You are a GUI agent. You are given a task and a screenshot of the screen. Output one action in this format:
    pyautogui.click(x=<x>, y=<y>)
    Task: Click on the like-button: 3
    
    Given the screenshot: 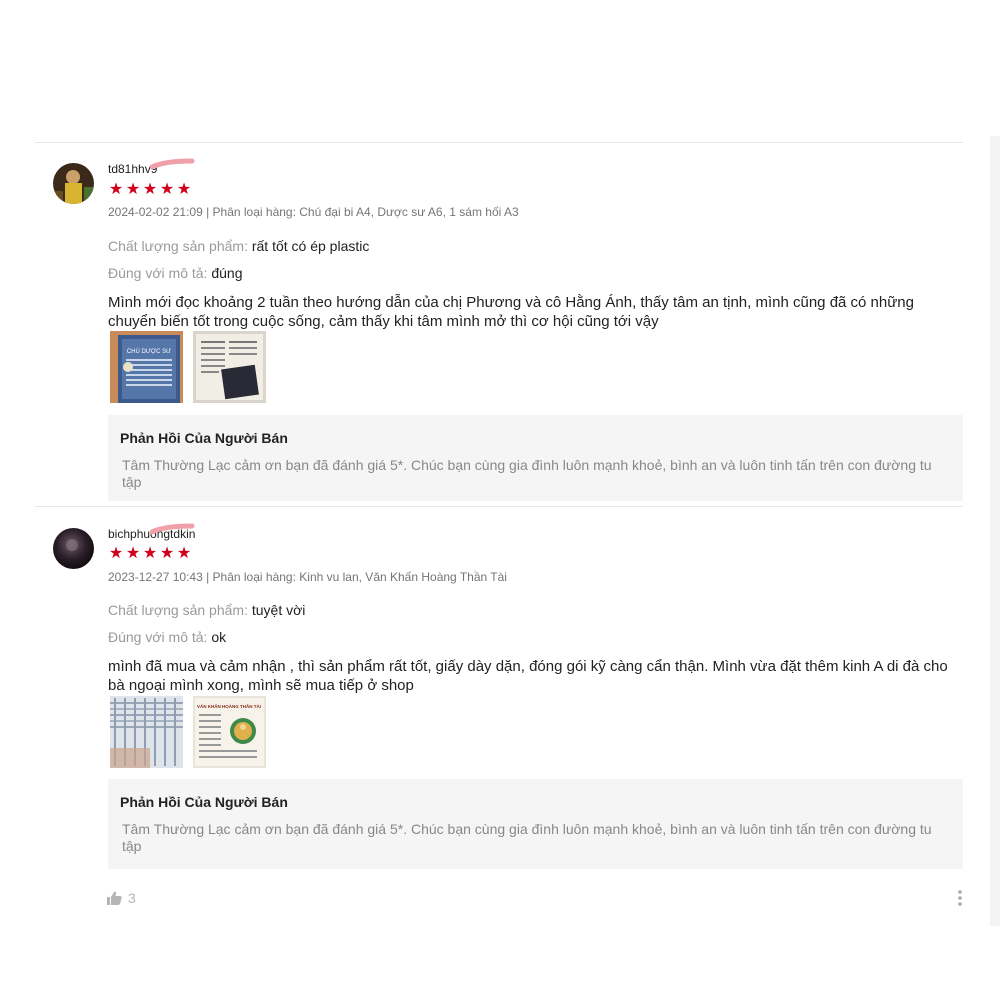 What is the action you would take?
    pyautogui.click(x=121, y=898)
    